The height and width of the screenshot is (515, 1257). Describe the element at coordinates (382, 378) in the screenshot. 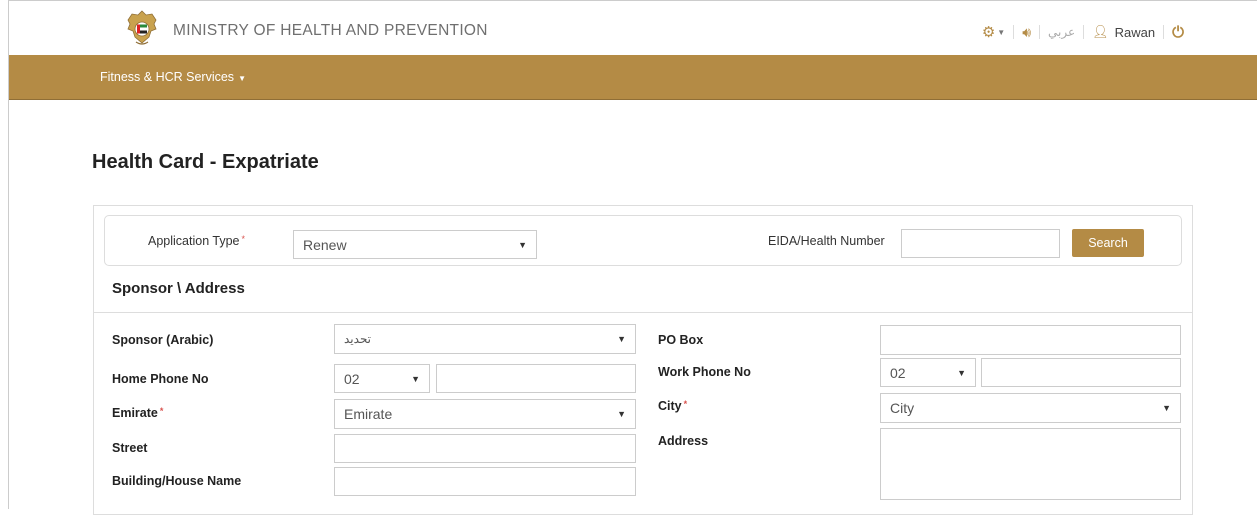

I see `home-phone-code-select: 02 ▼` at that location.